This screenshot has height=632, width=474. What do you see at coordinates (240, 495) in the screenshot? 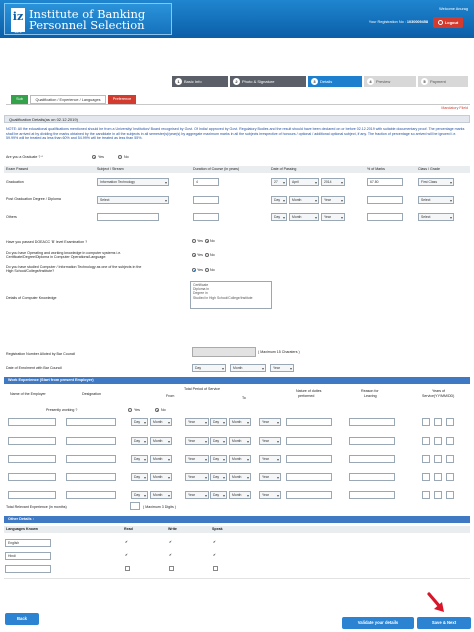
I see `to-month-select-5: Month` at bounding box center [240, 495].